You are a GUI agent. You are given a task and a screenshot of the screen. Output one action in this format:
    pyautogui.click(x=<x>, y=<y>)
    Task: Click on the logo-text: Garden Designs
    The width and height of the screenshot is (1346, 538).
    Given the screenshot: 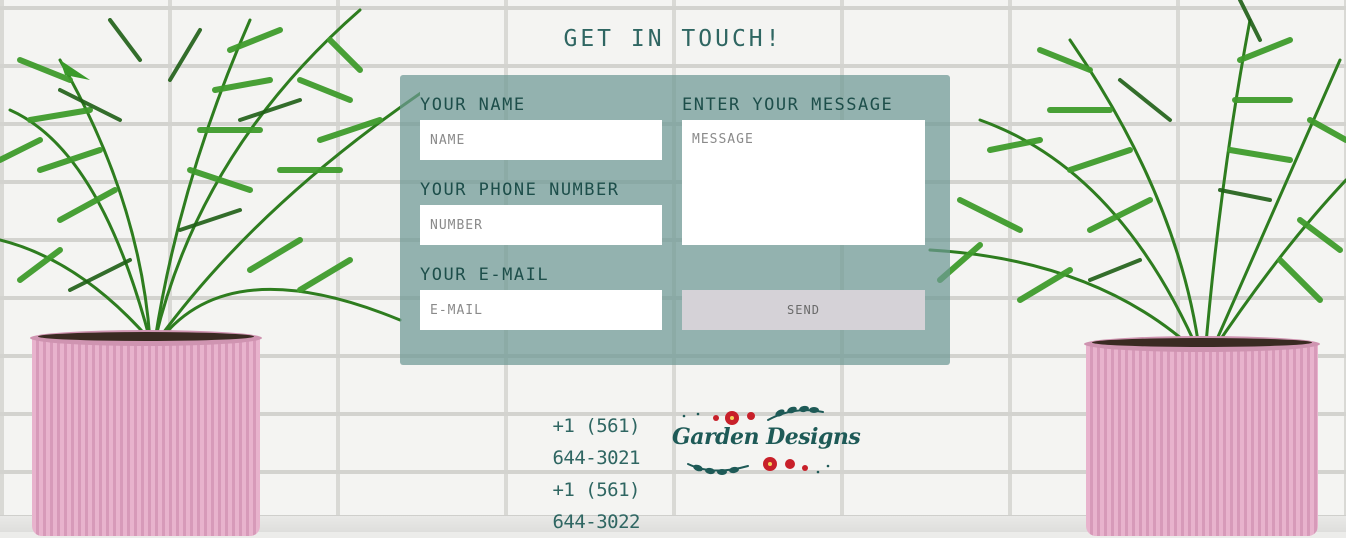 What is the action you would take?
    pyautogui.click(x=766, y=437)
    